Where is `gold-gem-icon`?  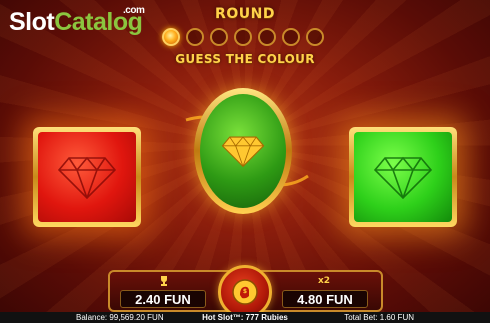 gold-gem-icon is located at coordinates (243, 152).